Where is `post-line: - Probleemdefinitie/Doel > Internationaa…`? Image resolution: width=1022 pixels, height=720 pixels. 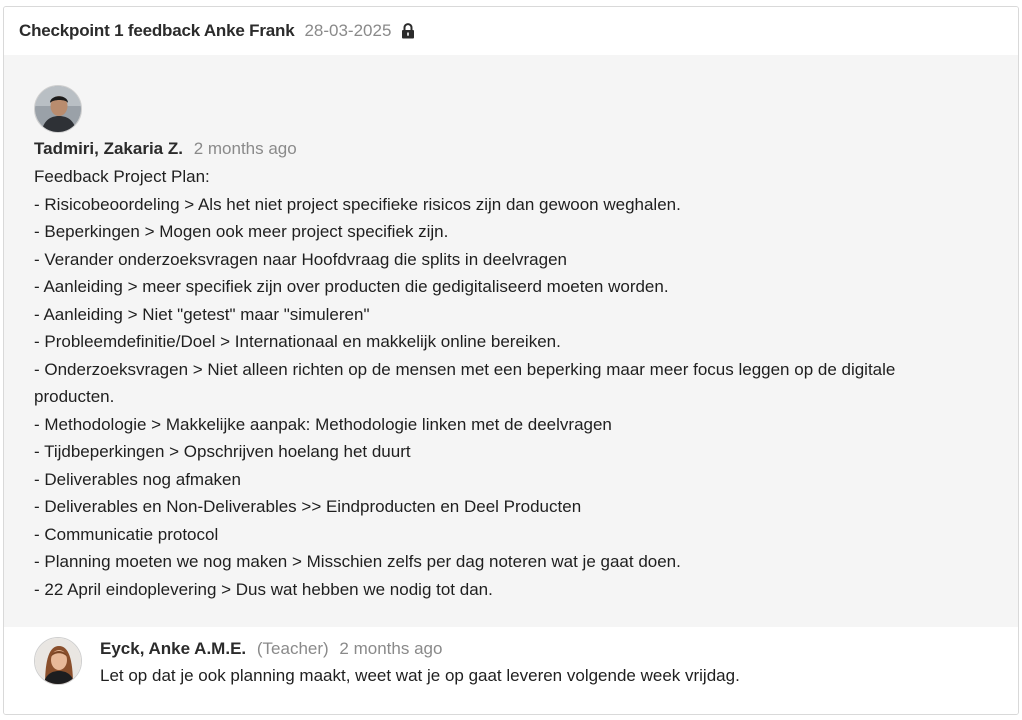 post-line: - Probleemdefinitie/Doel > Internationaa… is located at coordinates (297, 341).